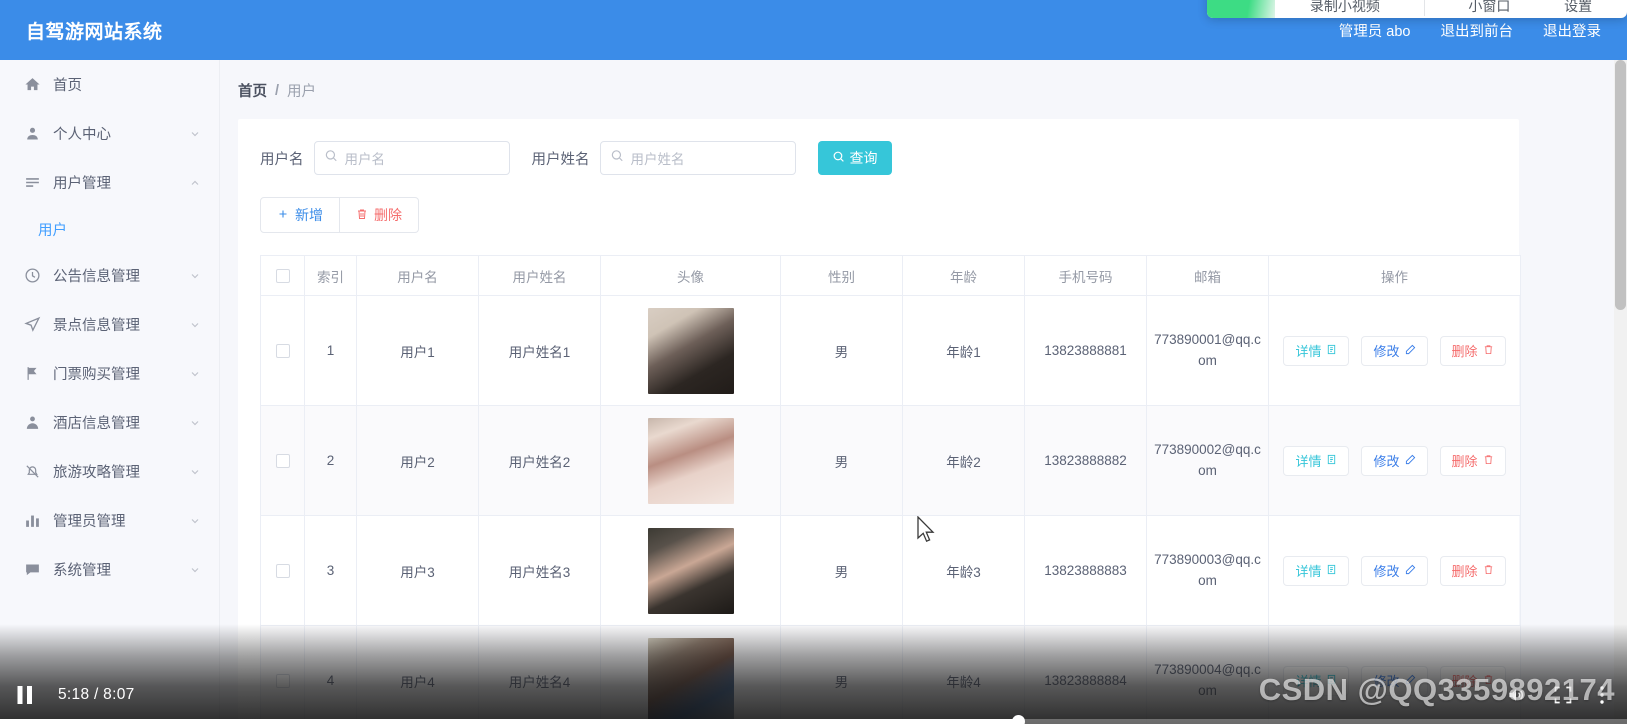 This screenshot has height=724, width=1627. Describe the element at coordinates (1375, 30) in the screenshot. I see `admin-user-link: 管理员 abo` at that location.